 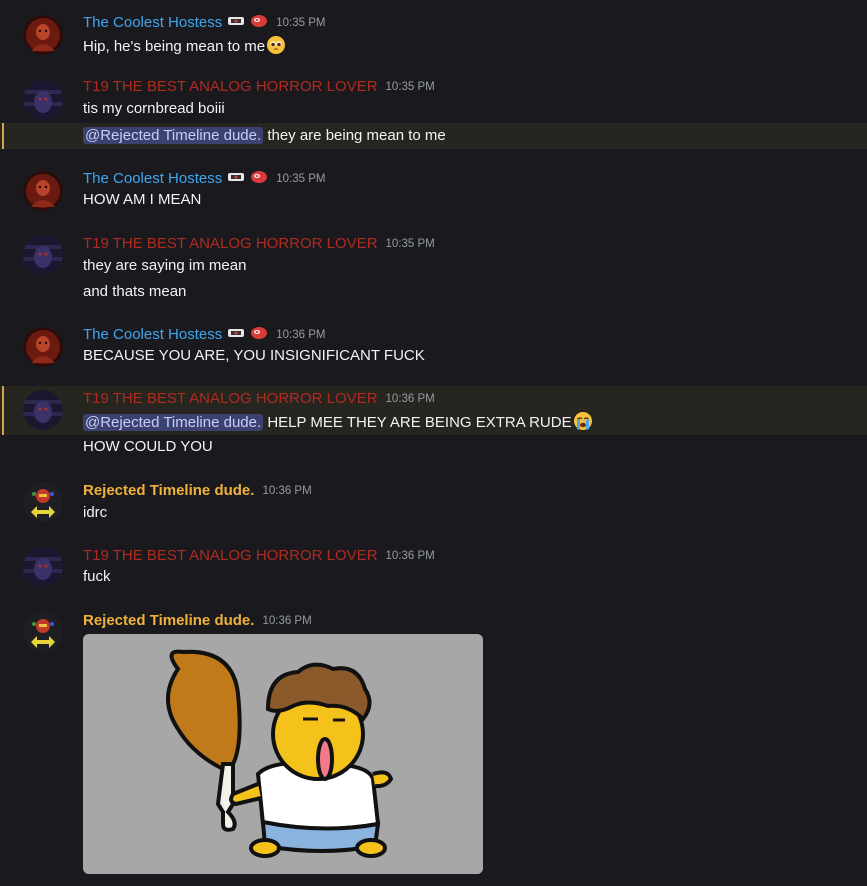 I want to click on message-text: Hip, he's being mean to me, so click(x=184, y=46).